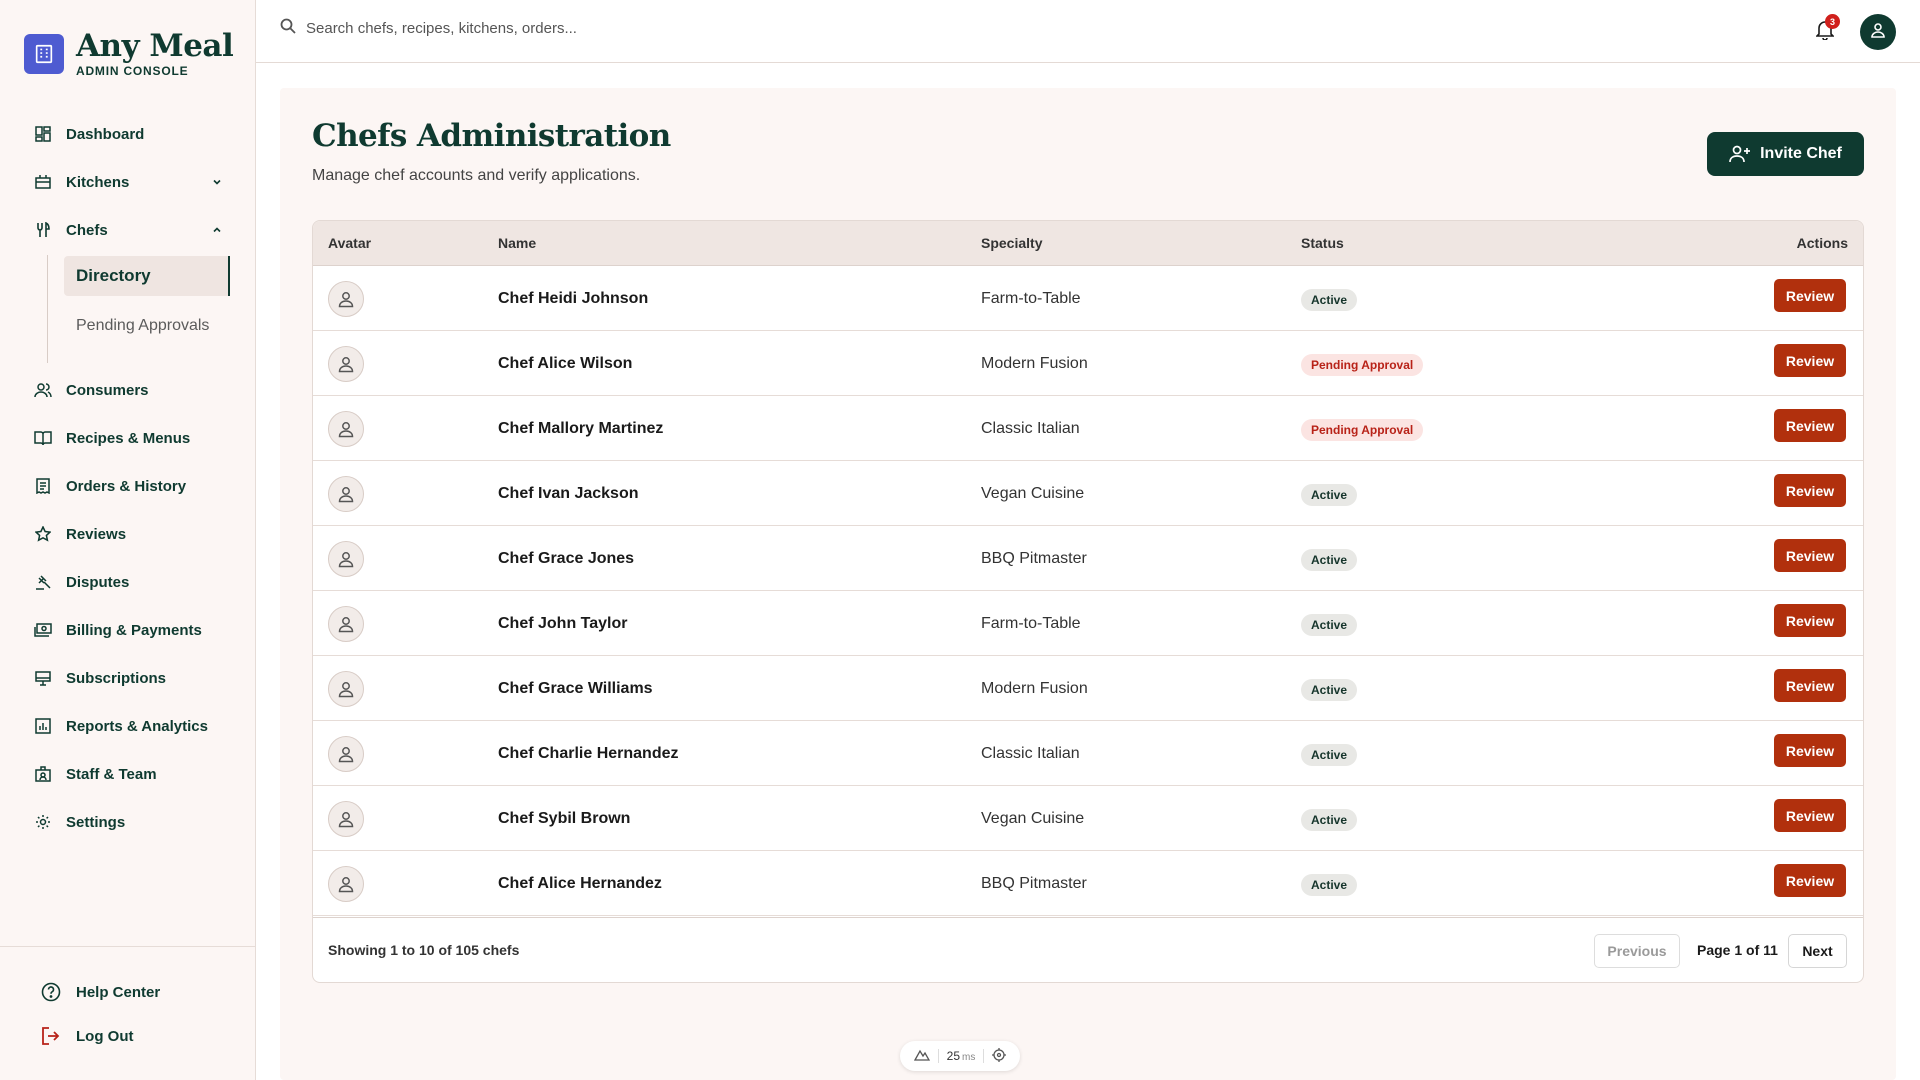 Image resolution: width=1920 pixels, height=1080 pixels. What do you see at coordinates (129, 230) in the screenshot?
I see `sidebar-item-chefs: Chefs` at bounding box center [129, 230].